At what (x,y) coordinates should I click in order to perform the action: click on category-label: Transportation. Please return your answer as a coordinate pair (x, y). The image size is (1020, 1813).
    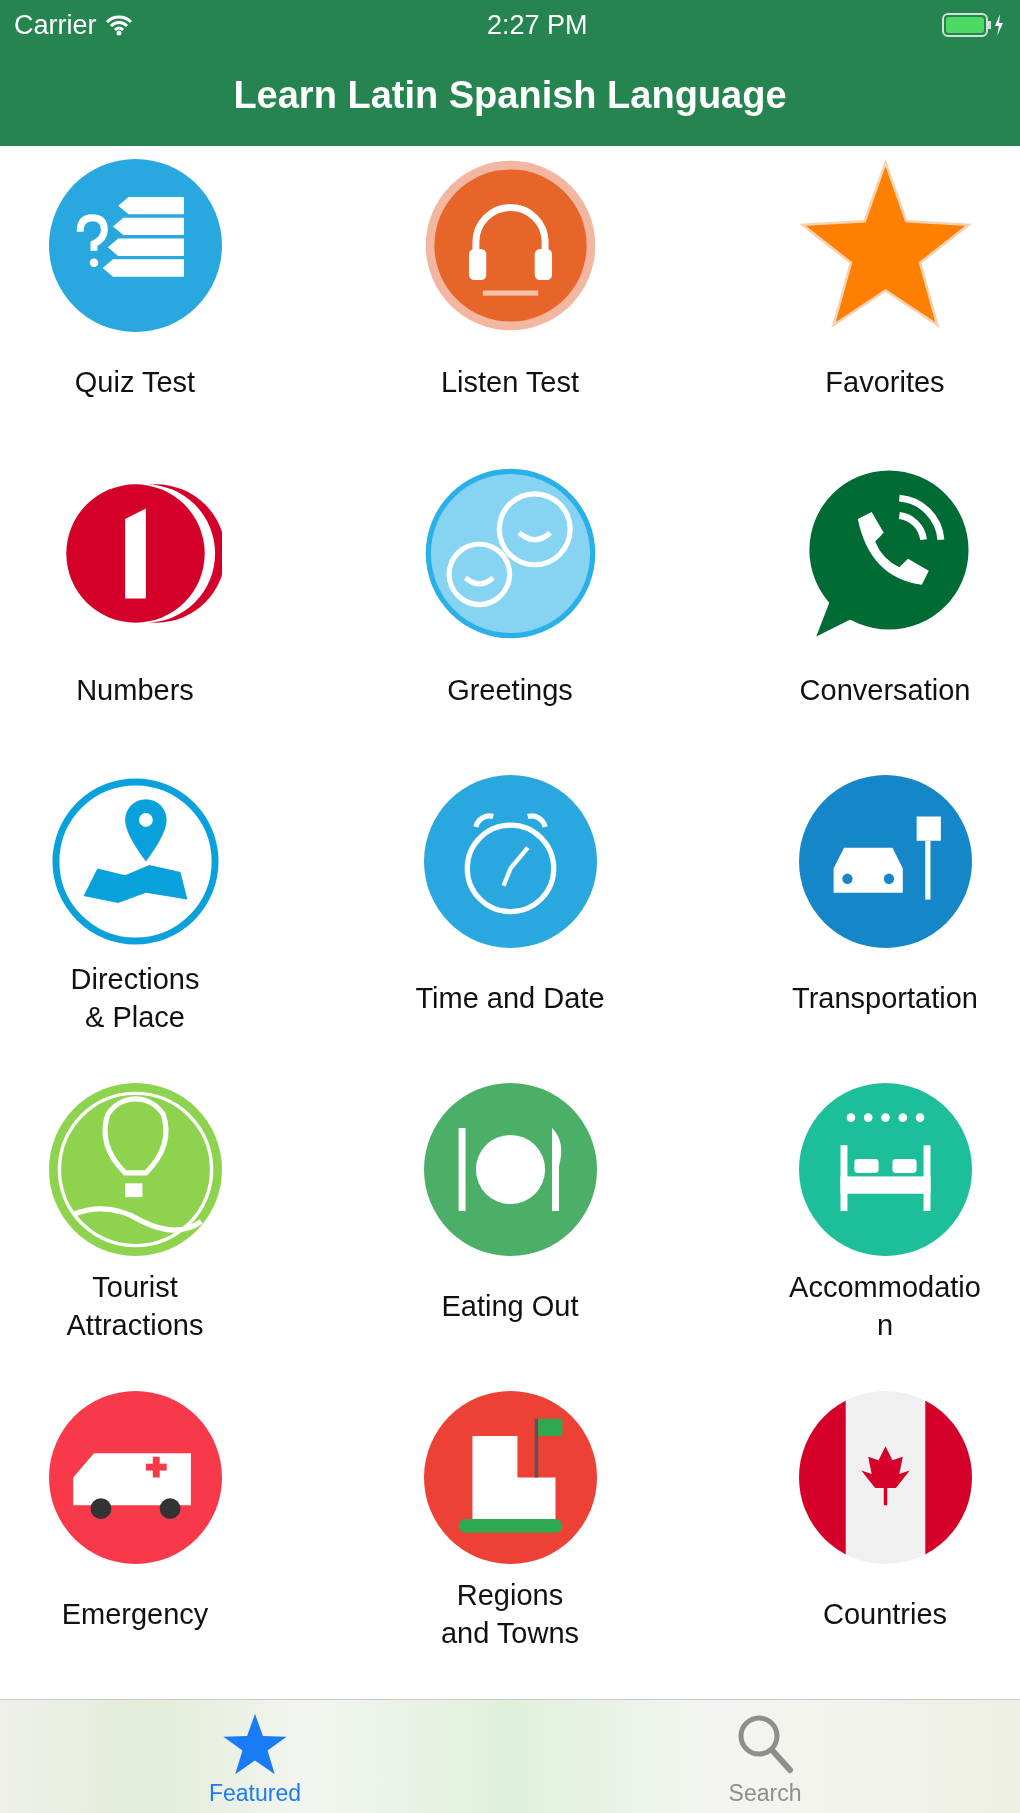
    Looking at the image, I should click on (885, 998).